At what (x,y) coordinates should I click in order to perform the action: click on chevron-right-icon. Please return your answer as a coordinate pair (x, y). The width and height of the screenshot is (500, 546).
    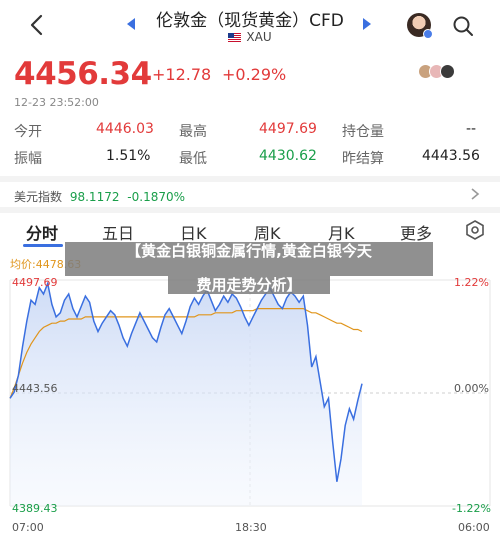
    Looking at the image, I should click on (475, 194).